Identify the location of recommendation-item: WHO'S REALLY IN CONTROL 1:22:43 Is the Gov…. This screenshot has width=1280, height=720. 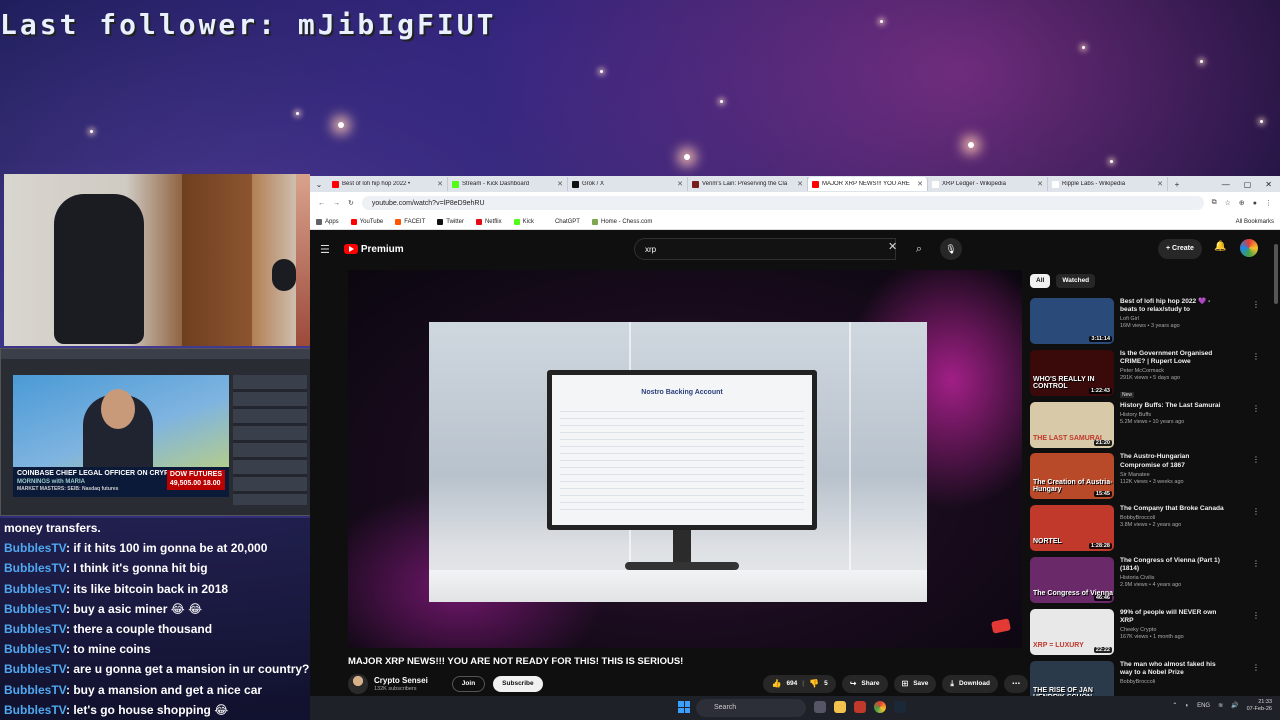
(1150, 375).